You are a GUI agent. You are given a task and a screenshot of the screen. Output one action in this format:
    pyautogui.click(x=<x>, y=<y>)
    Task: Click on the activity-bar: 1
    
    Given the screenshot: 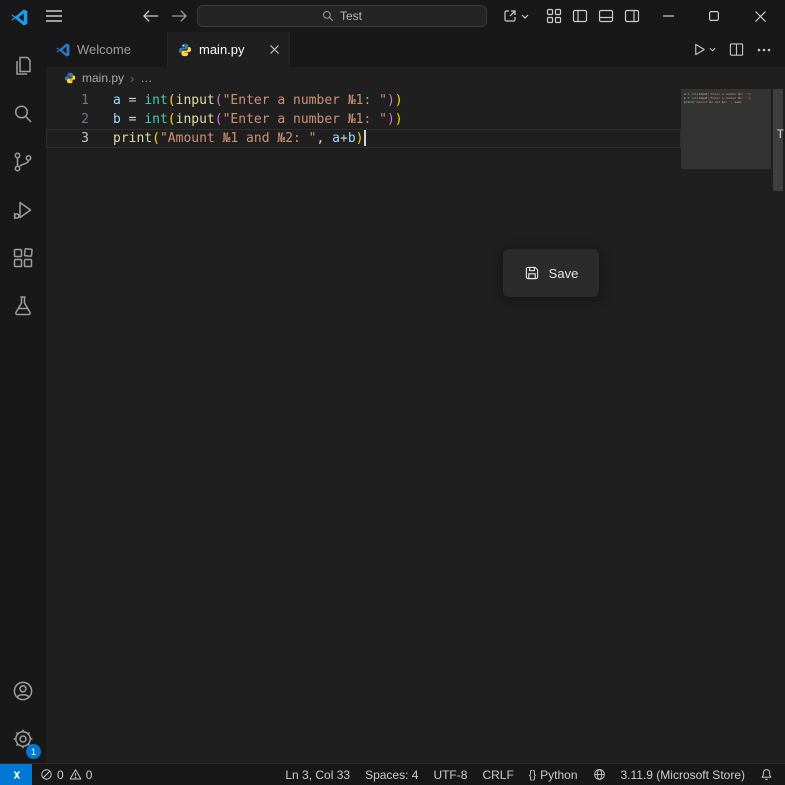 What is the action you would take?
    pyautogui.click(x=23, y=397)
    